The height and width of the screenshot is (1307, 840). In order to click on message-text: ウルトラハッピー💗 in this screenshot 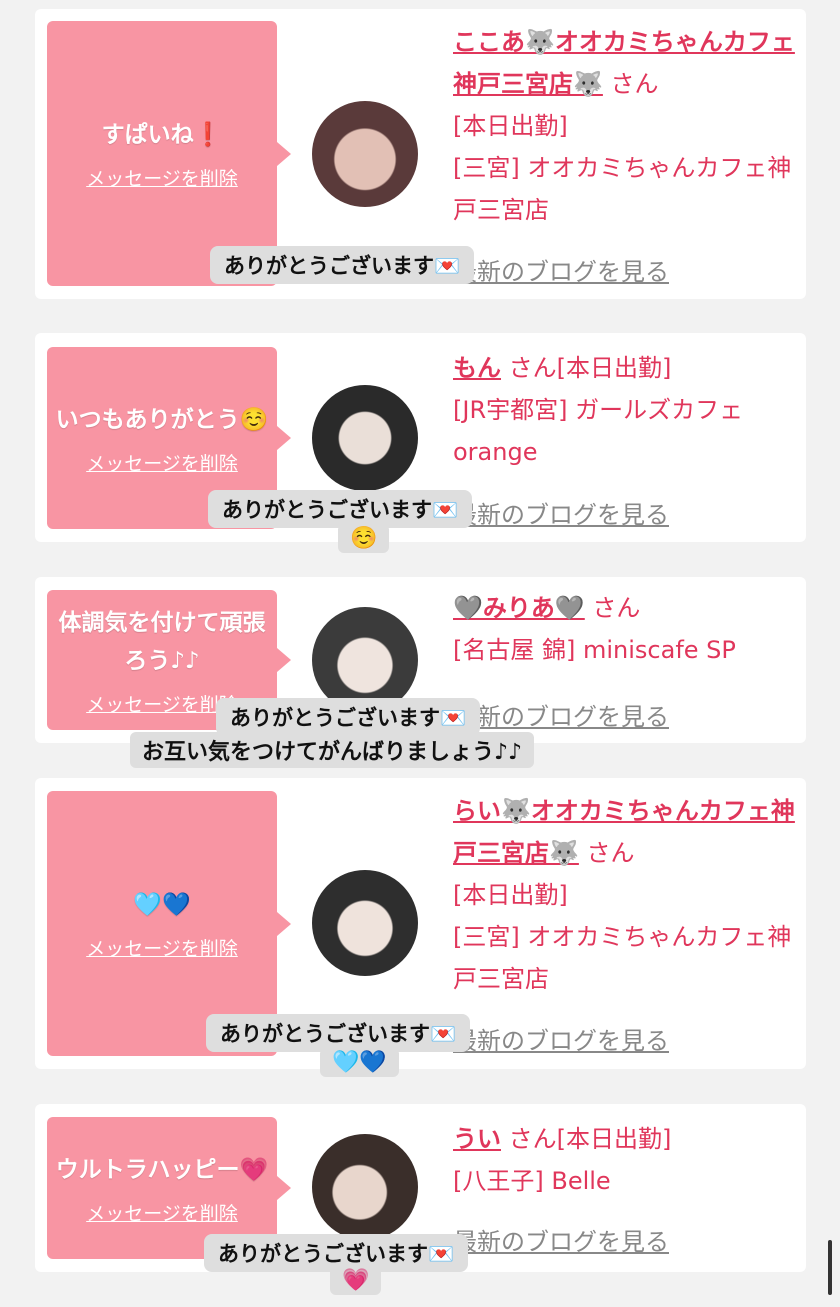, I will do `click(162, 1169)`.